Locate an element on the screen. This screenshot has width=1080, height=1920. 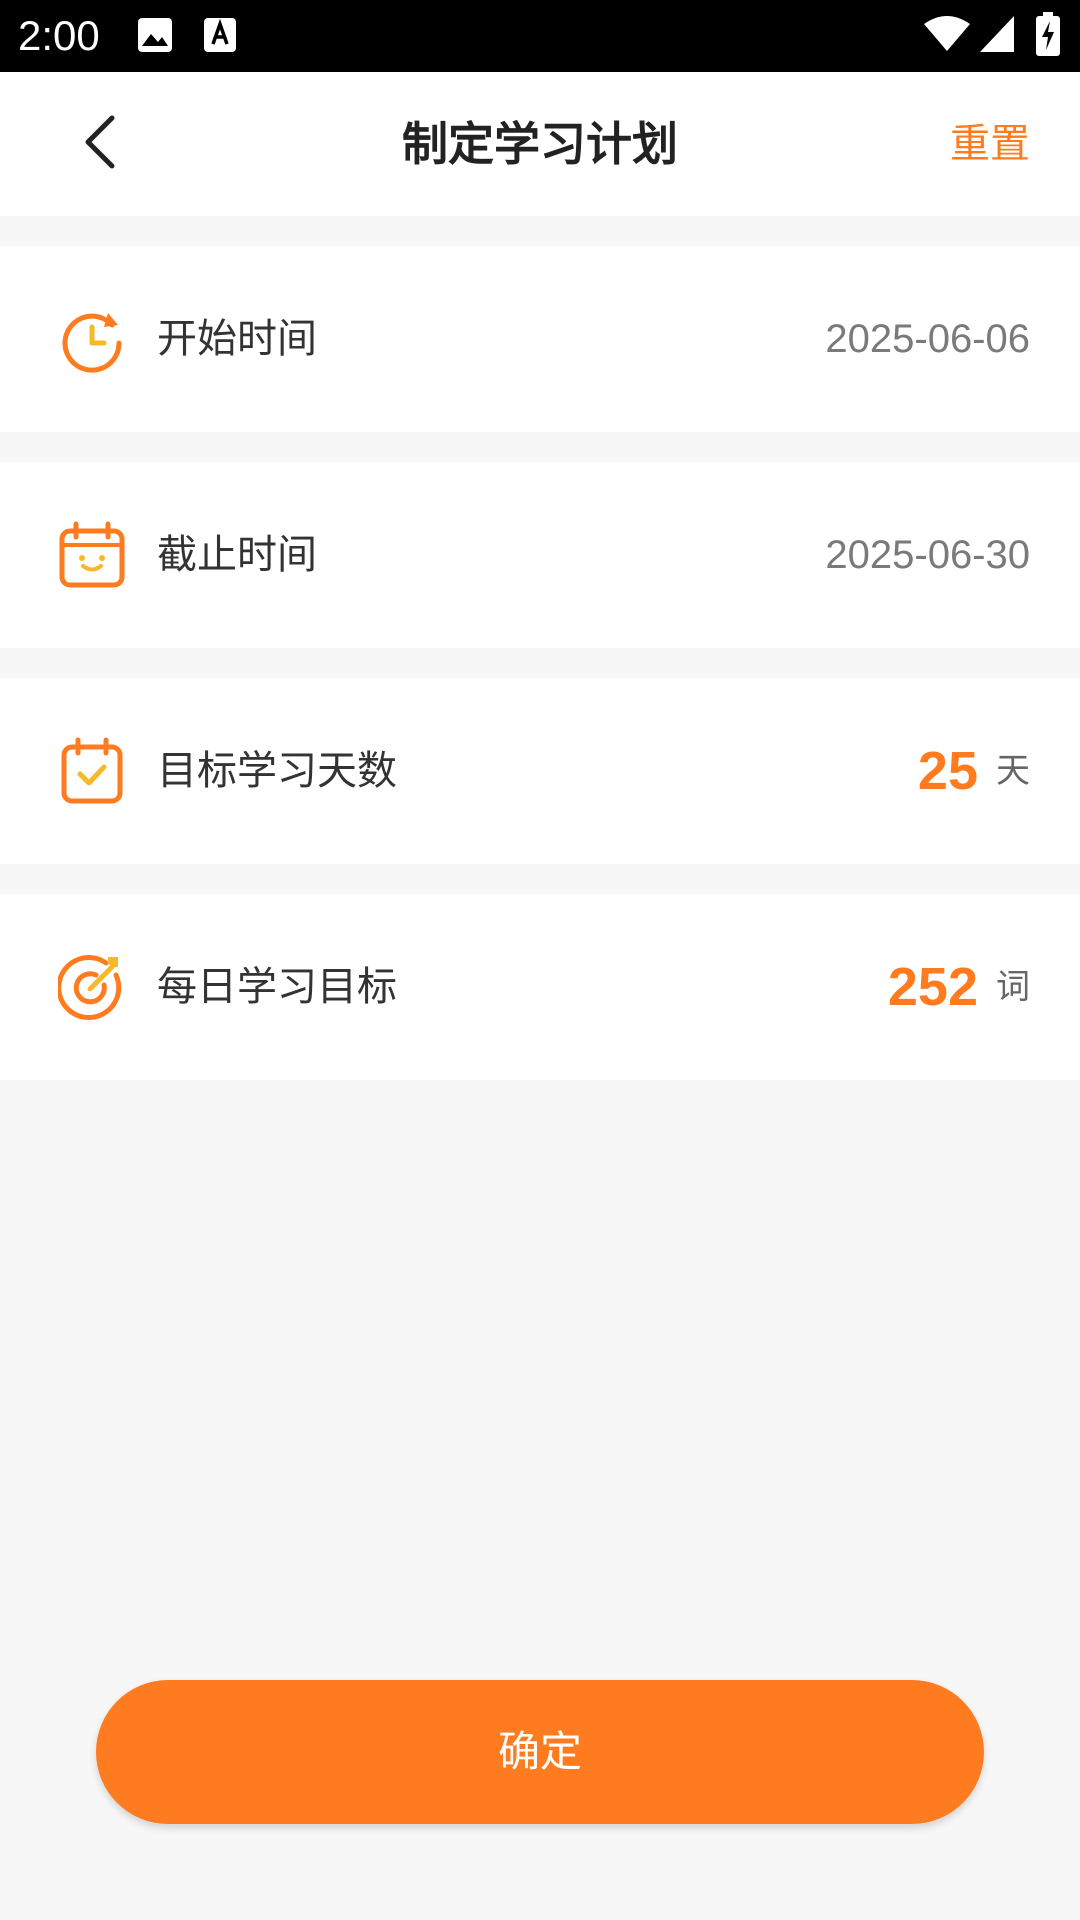
signal-icon is located at coordinates (997, 36).